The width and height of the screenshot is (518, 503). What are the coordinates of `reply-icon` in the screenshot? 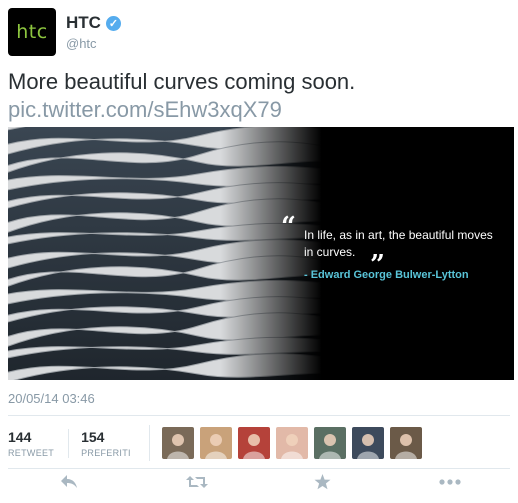 It's located at (69, 484).